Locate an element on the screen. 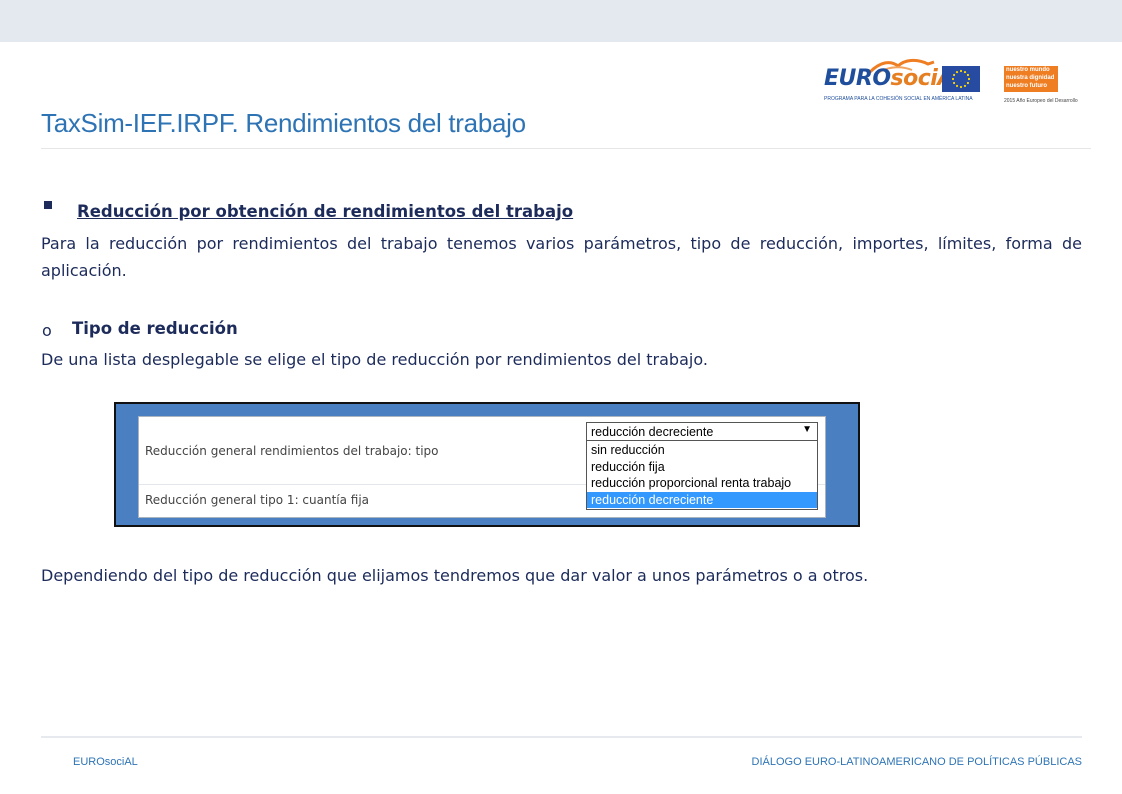  top-bar is located at coordinates (561, 21).